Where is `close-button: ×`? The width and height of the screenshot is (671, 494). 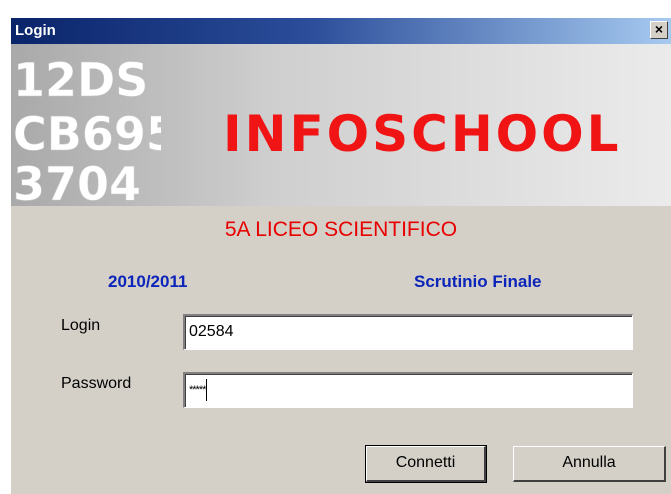 close-button: × is located at coordinates (659, 30).